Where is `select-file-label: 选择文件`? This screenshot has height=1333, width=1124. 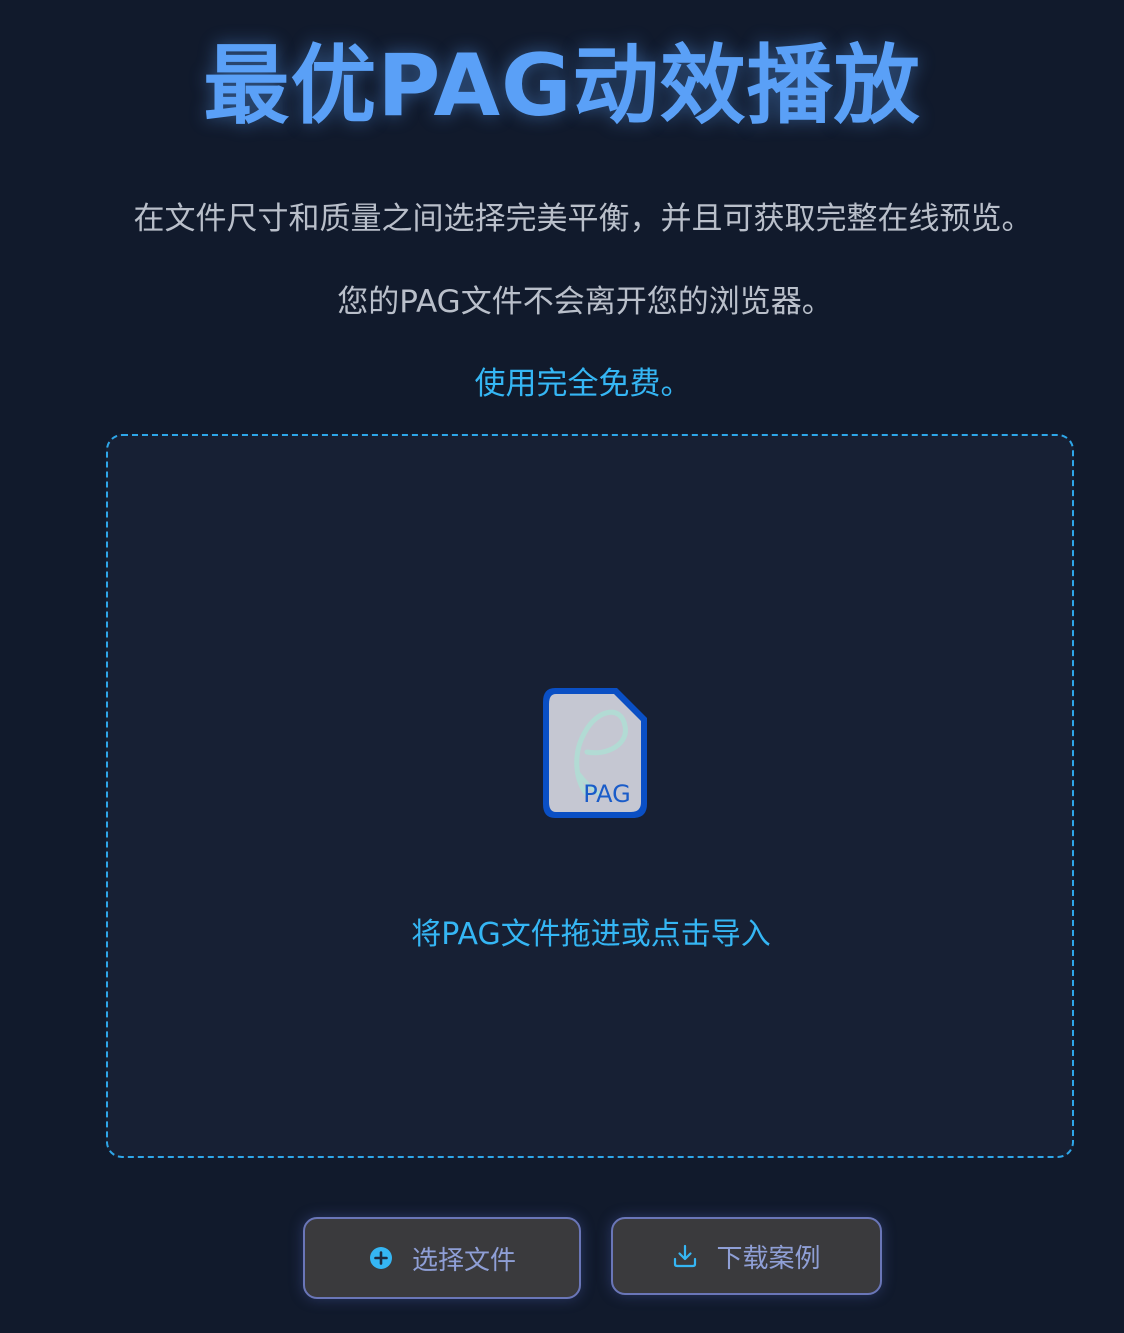 select-file-label: 选择文件 is located at coordinates (463, 1260).